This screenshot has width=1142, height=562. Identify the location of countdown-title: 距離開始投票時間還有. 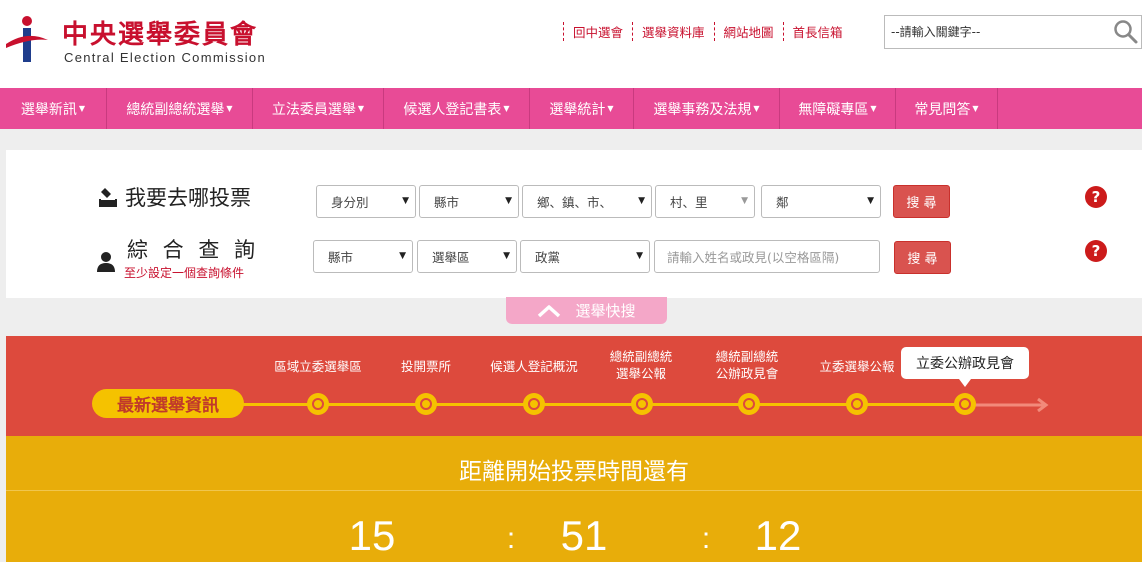
(574, 472).